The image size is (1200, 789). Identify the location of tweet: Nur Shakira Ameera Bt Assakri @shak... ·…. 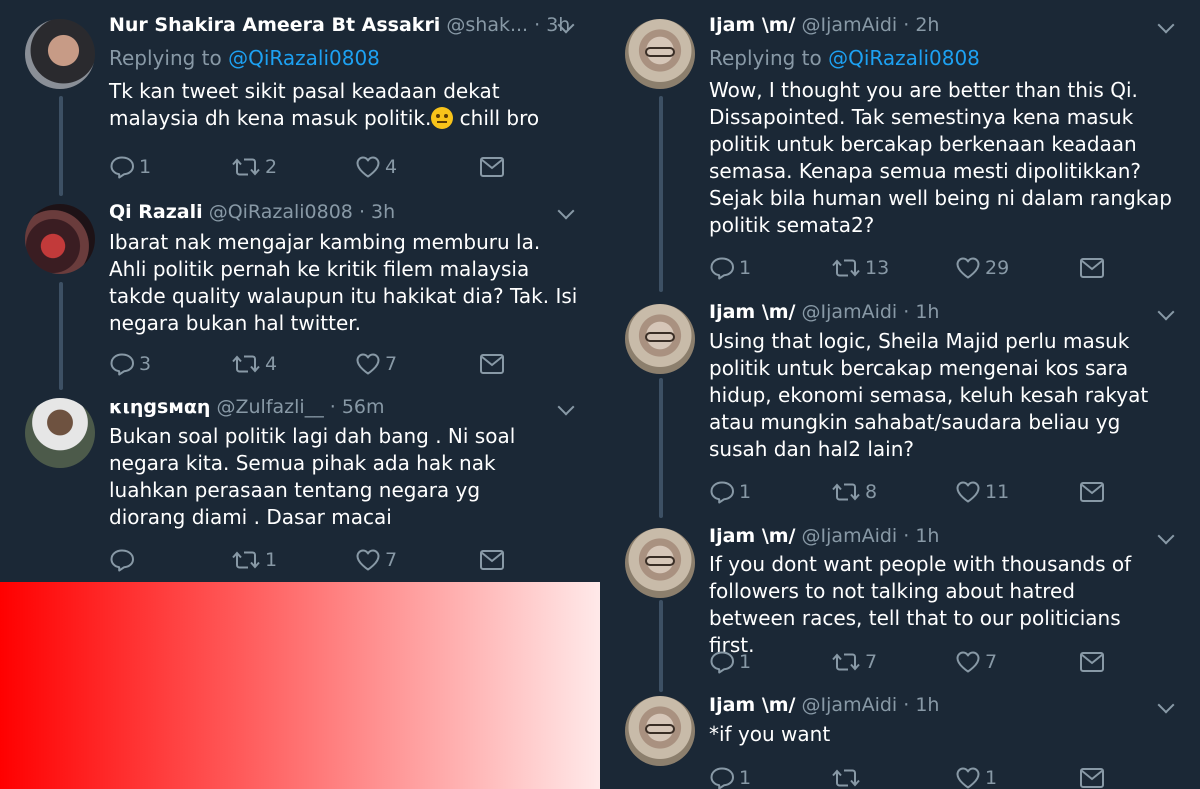
(300, 97).